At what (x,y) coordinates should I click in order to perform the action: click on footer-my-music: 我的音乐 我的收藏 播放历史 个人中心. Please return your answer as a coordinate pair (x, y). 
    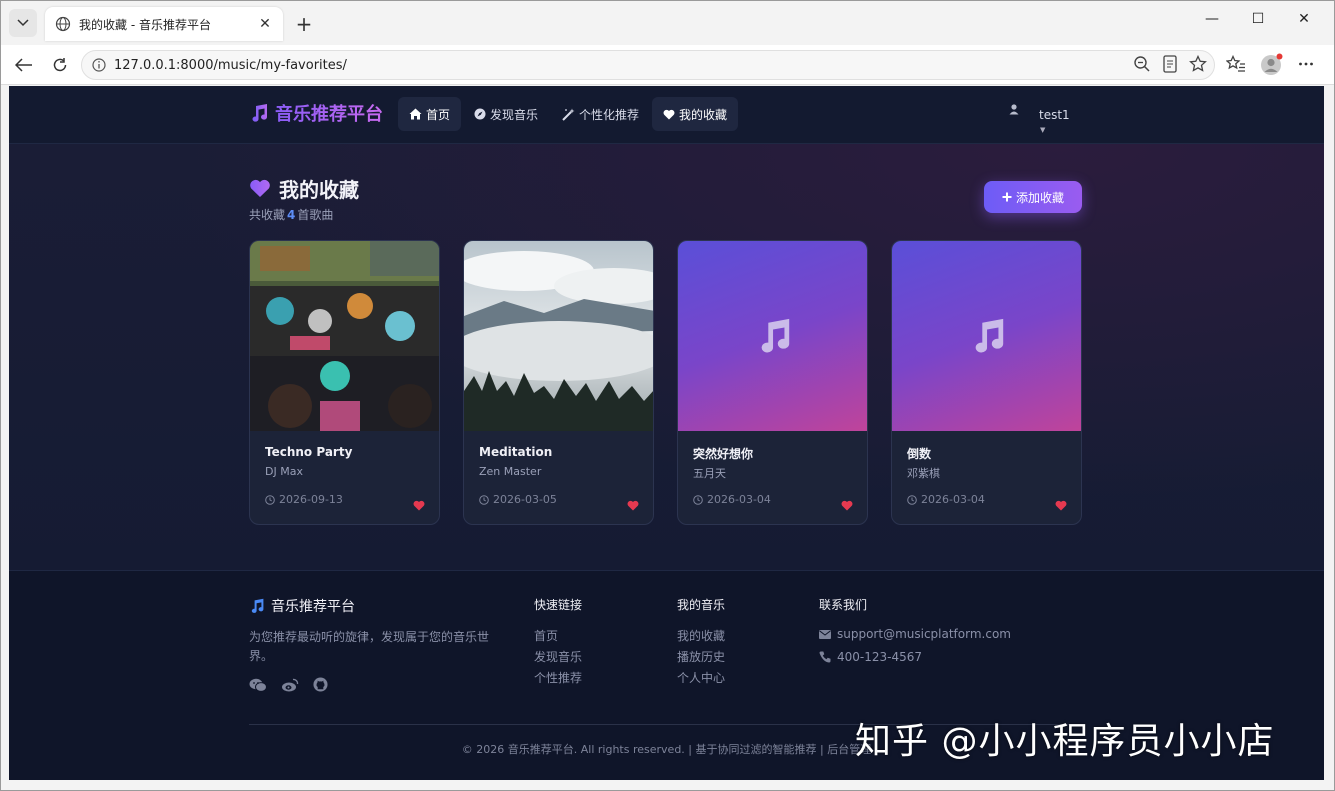
    Looking at the image, I should click on (701, 643).